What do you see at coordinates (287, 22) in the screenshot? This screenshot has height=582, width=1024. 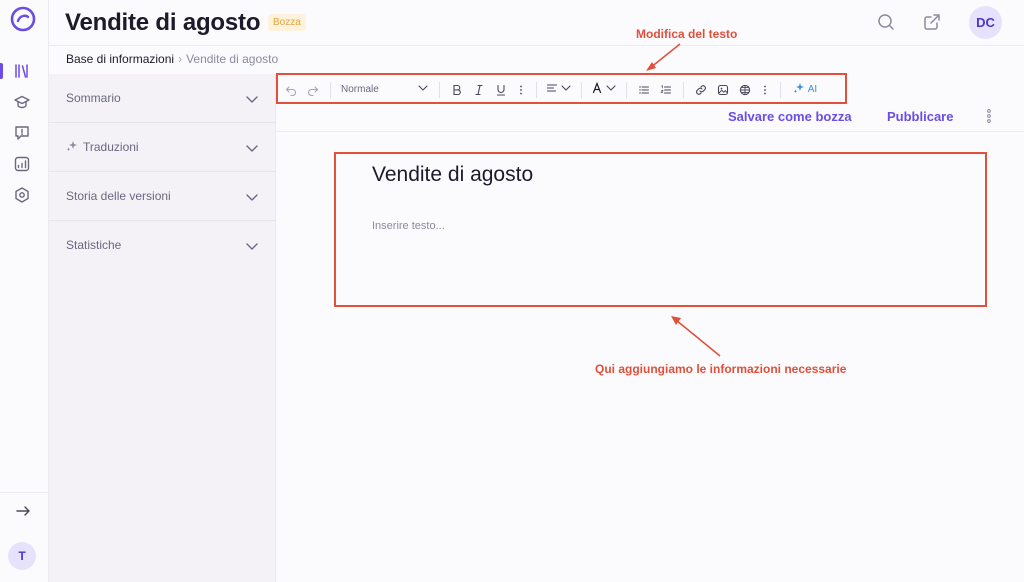 I see `status-badge: Bozza` at bounding box center [287, 22].